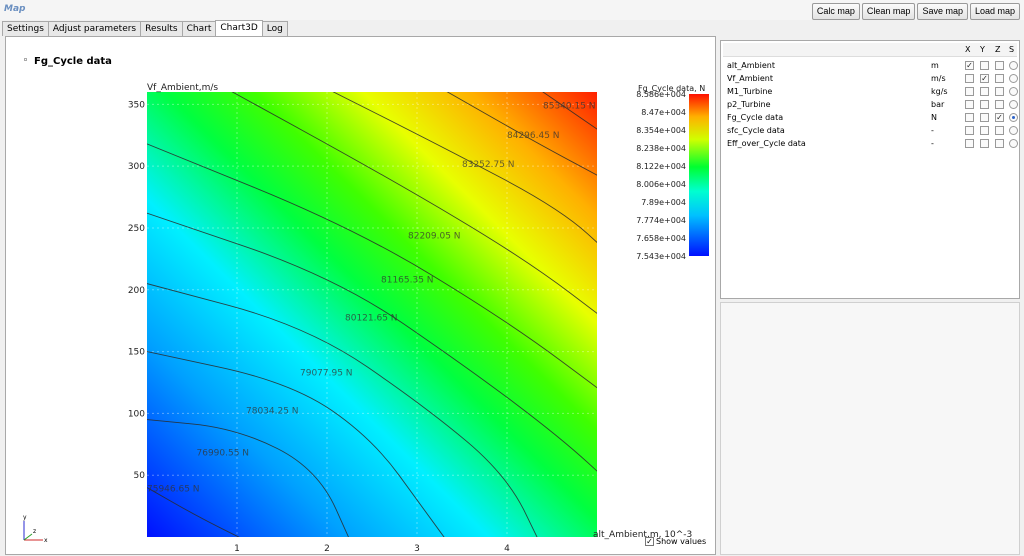  I want to click on y-tick-label: 150, so click(136, 353).